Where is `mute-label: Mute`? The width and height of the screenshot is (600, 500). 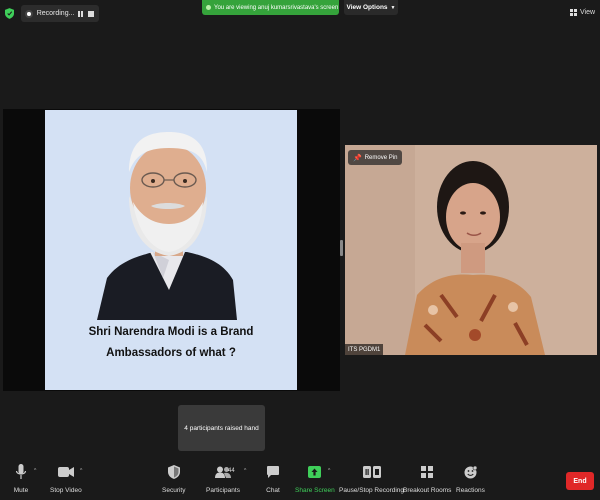 mute-label: Mute is located at coordinates (21, 490).